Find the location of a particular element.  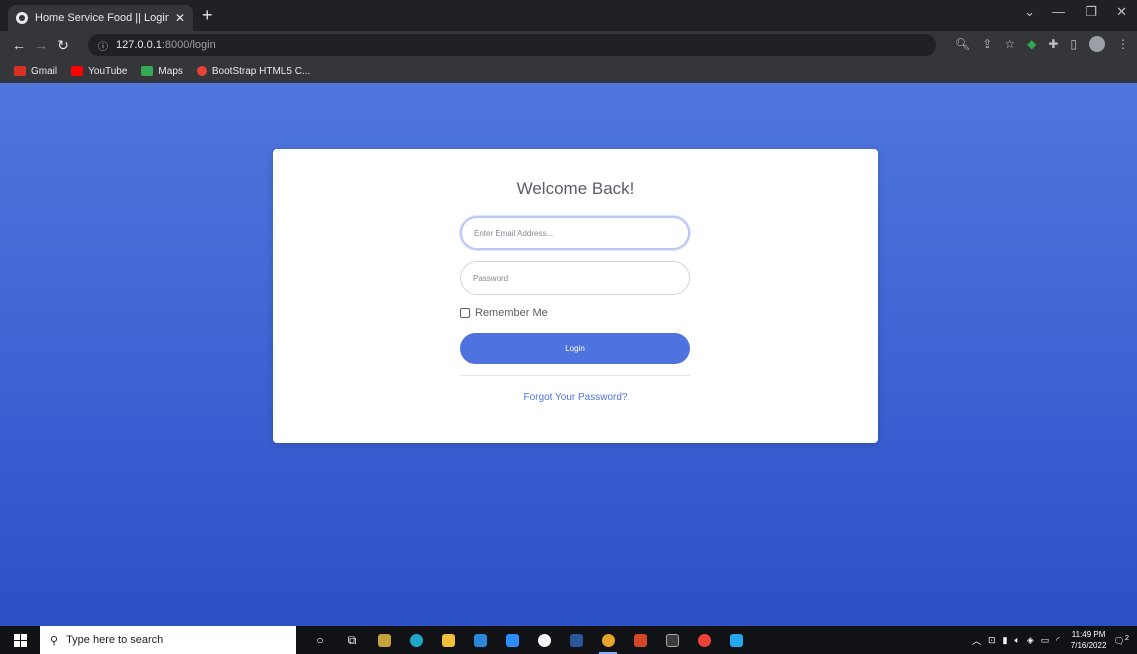

remember-checkbox is located at coordinates (465, 313).